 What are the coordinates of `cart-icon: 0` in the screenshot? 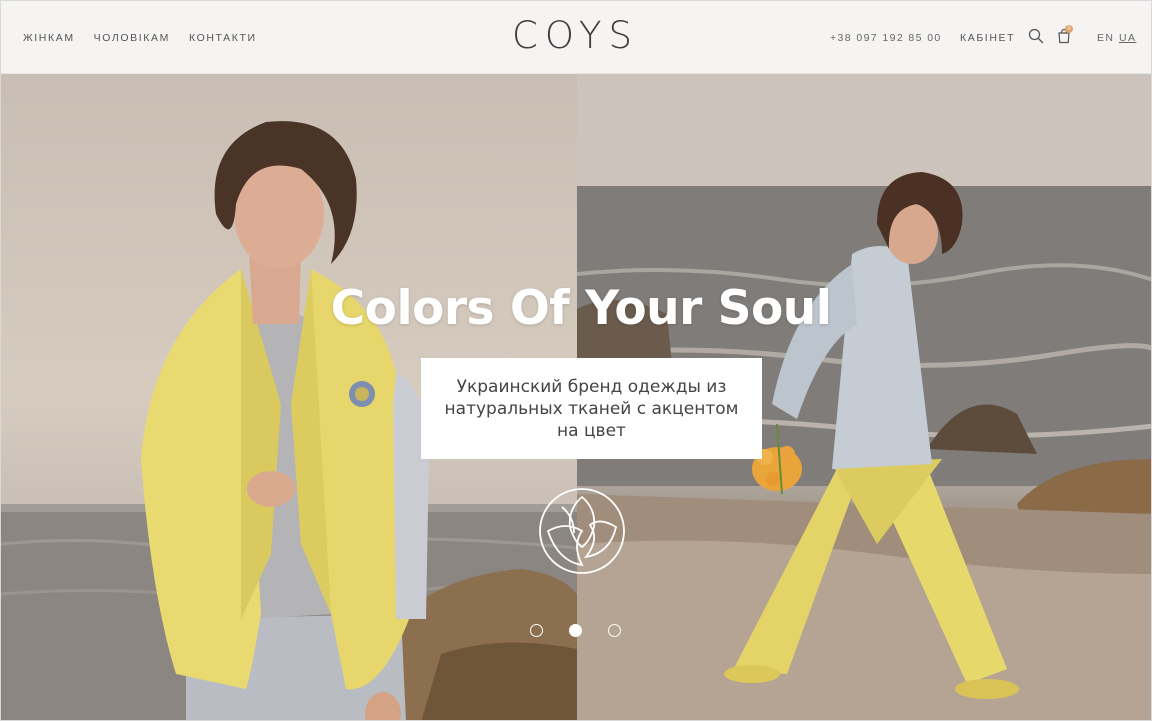 It's located at (1065, 35).